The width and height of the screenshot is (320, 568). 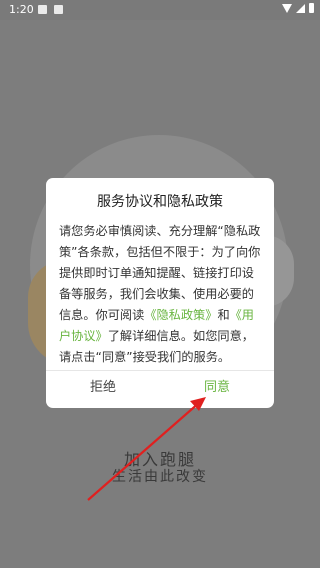 I want to click on arrow-line, so click(x=144, y=451).